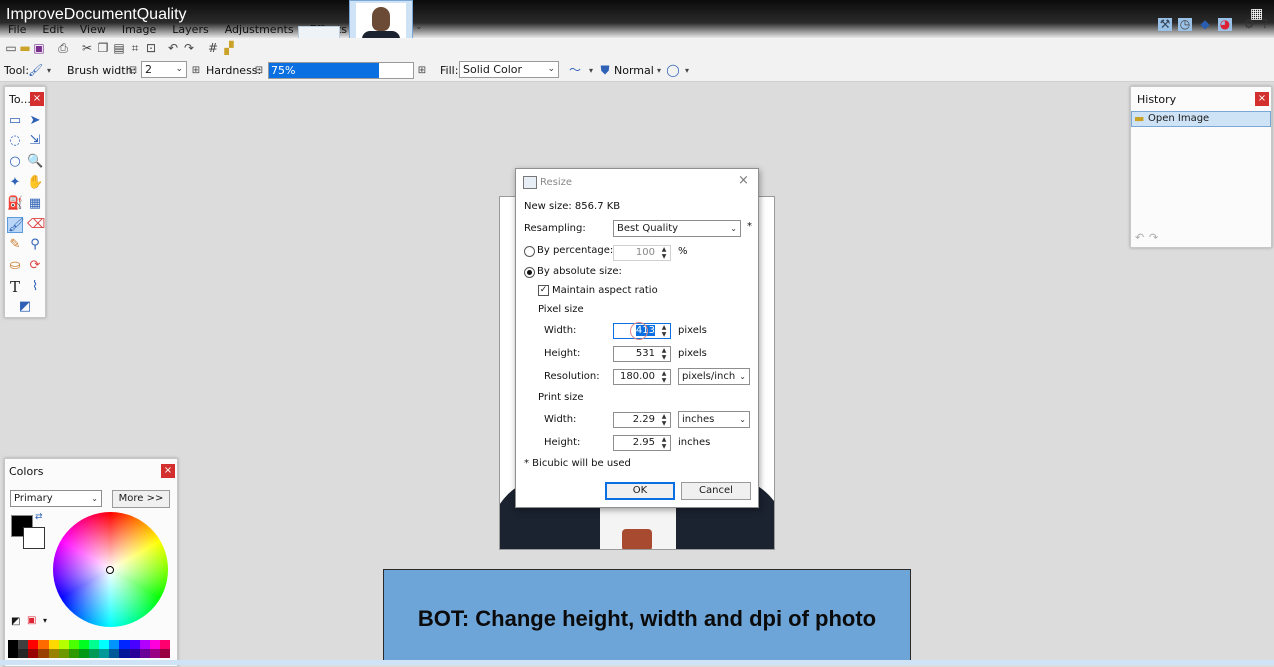 The width and height of the screenshot is (1274, 667). Describe the element at coordinates (634, 70) in the screenshot. I see `blend-mode-label: Normal` at that location.